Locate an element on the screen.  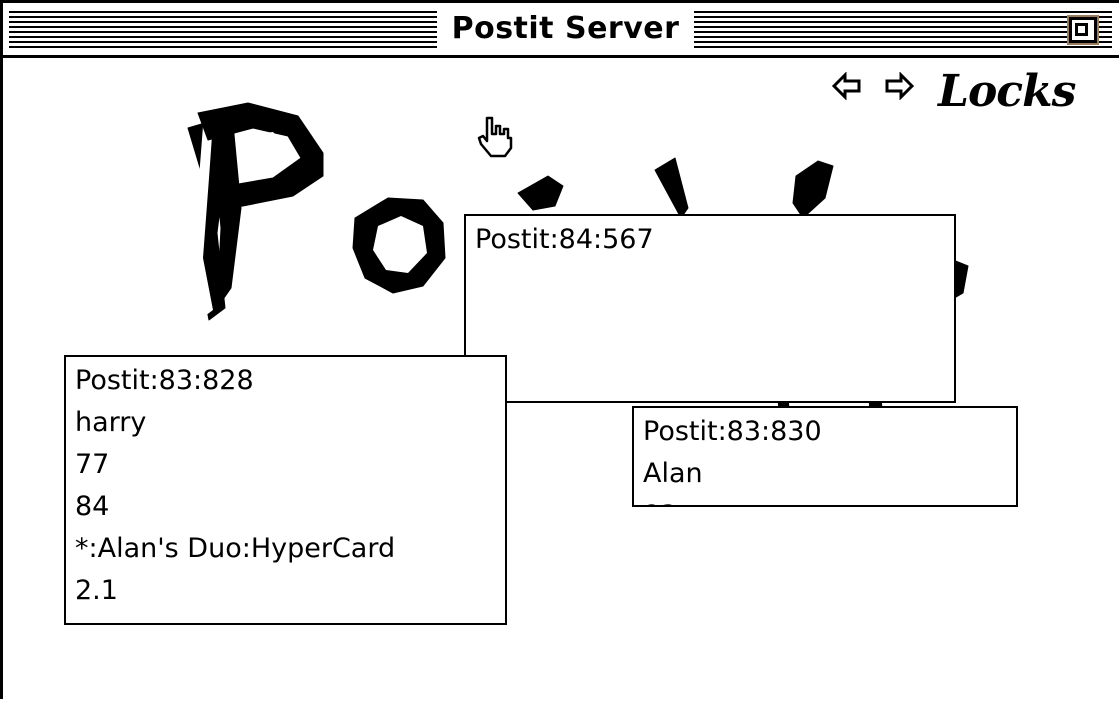
left-arrow-icon is located at coordinates (846, 86).